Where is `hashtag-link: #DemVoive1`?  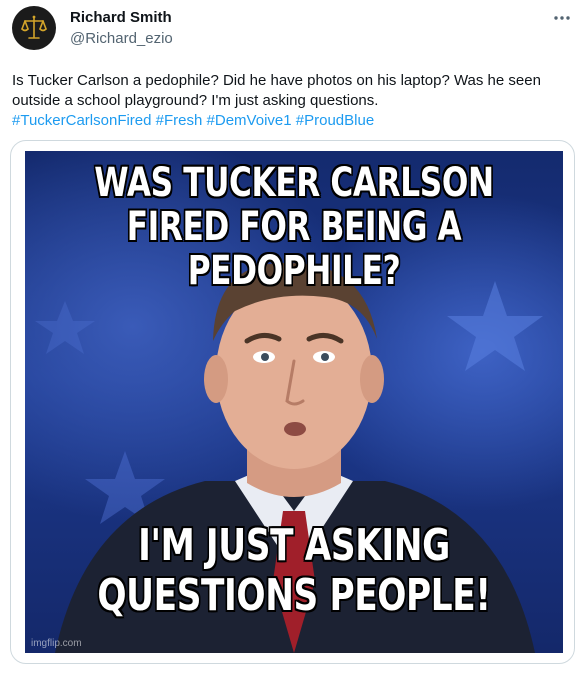 hashtag-link: #DemVoive1 is located at coordinates (249, 120).